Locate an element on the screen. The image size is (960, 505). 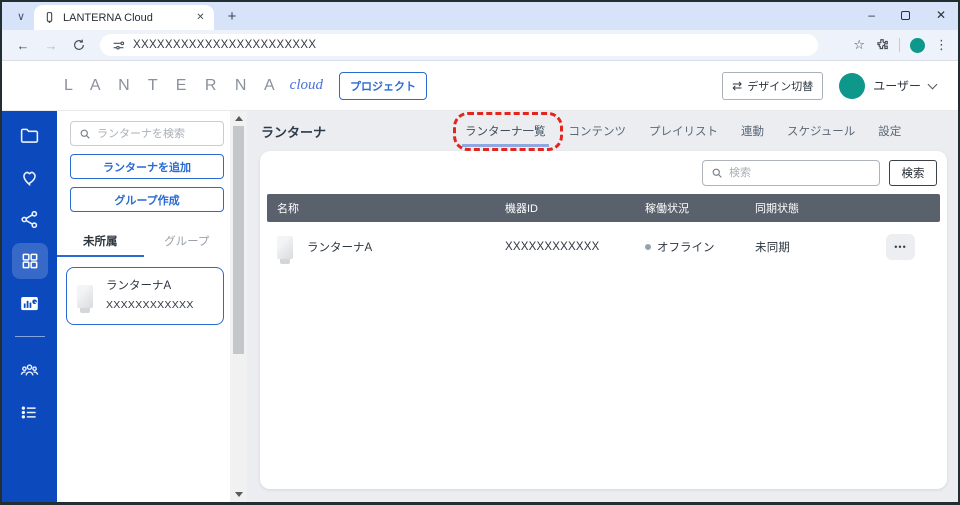
share-icon is located at coordinates (29, 219).